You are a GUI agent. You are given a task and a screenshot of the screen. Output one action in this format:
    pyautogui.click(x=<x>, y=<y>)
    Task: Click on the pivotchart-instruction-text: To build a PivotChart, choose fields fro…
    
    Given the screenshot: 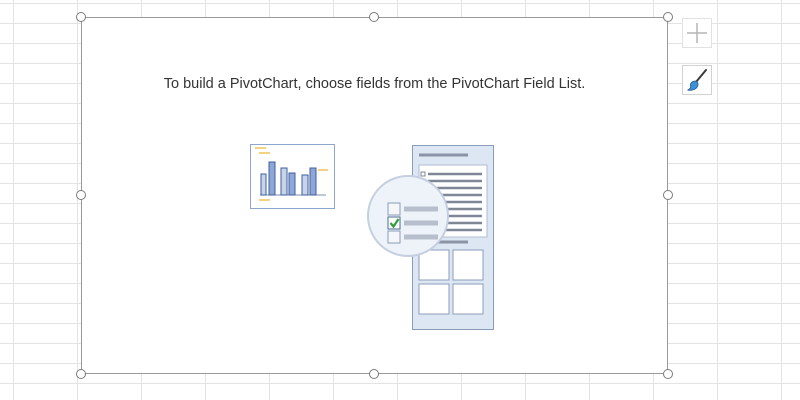 What is the action you would take?
    pyautogui.click(x=374, y=84)
    